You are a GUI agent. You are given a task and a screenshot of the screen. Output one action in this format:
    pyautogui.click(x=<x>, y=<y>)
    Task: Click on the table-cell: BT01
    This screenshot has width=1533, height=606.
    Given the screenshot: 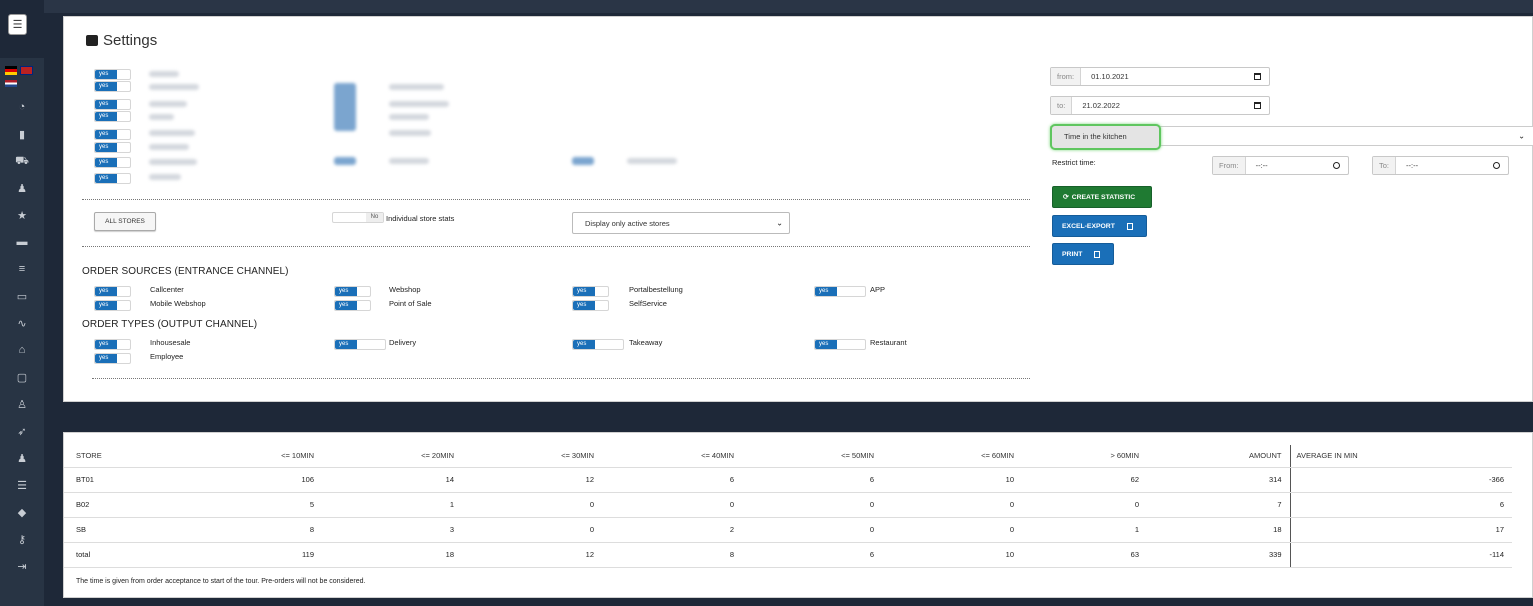 What is the action you would take?
    pyautogui.click(x=109, y=480)
    